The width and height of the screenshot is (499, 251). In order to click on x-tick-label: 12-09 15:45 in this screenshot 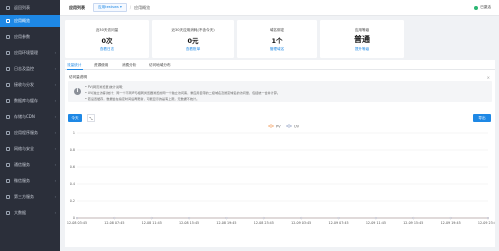, I will do `click(413, 223)`.